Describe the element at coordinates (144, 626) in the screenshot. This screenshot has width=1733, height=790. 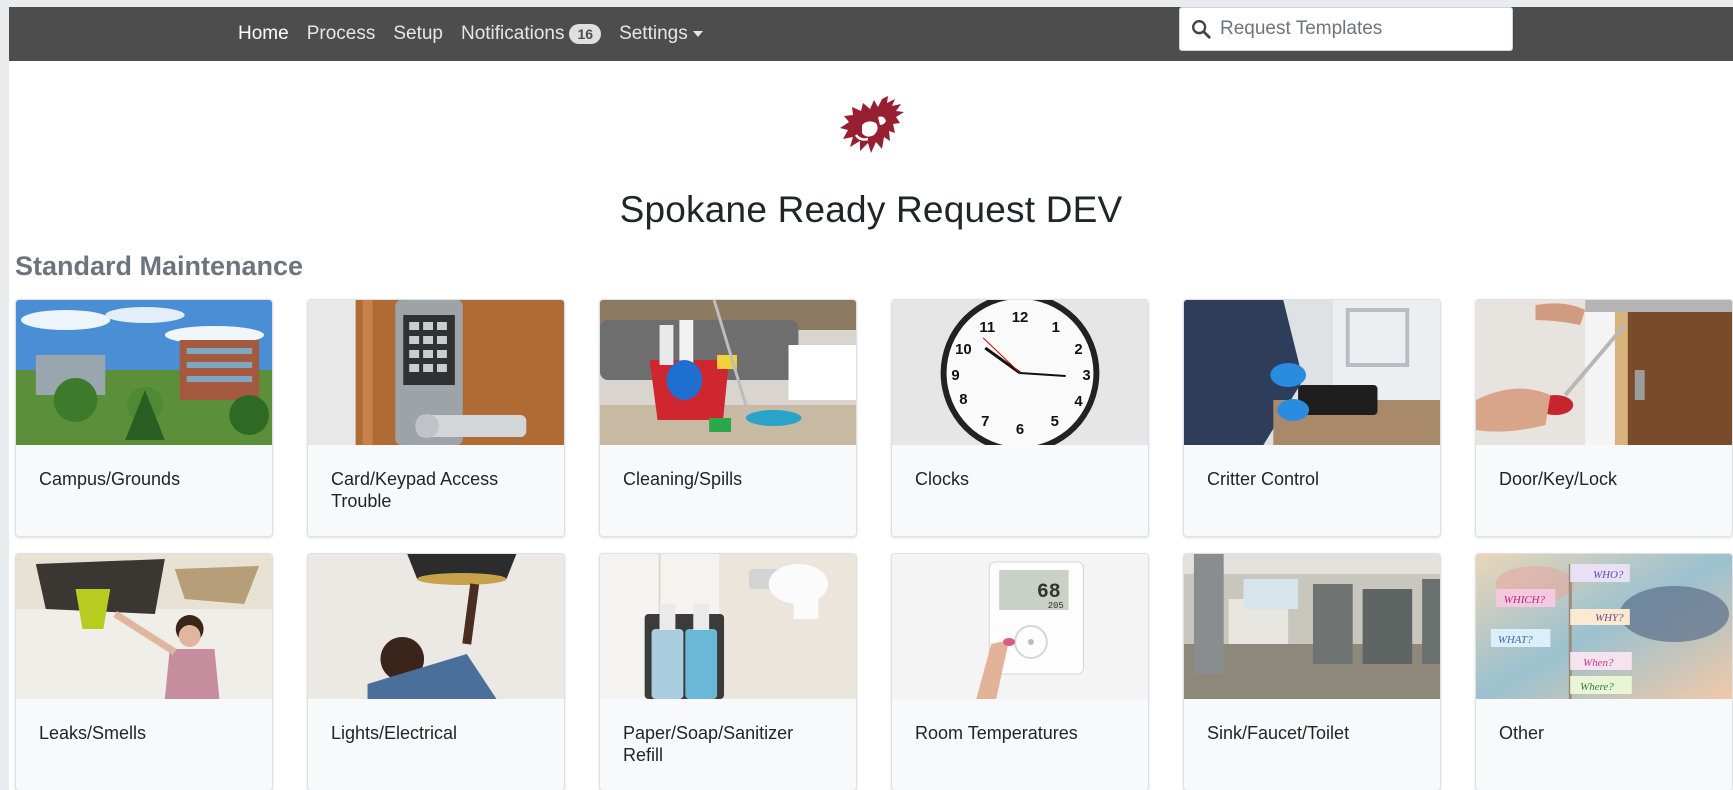
I see `ceiling-leak-photo` at that location.